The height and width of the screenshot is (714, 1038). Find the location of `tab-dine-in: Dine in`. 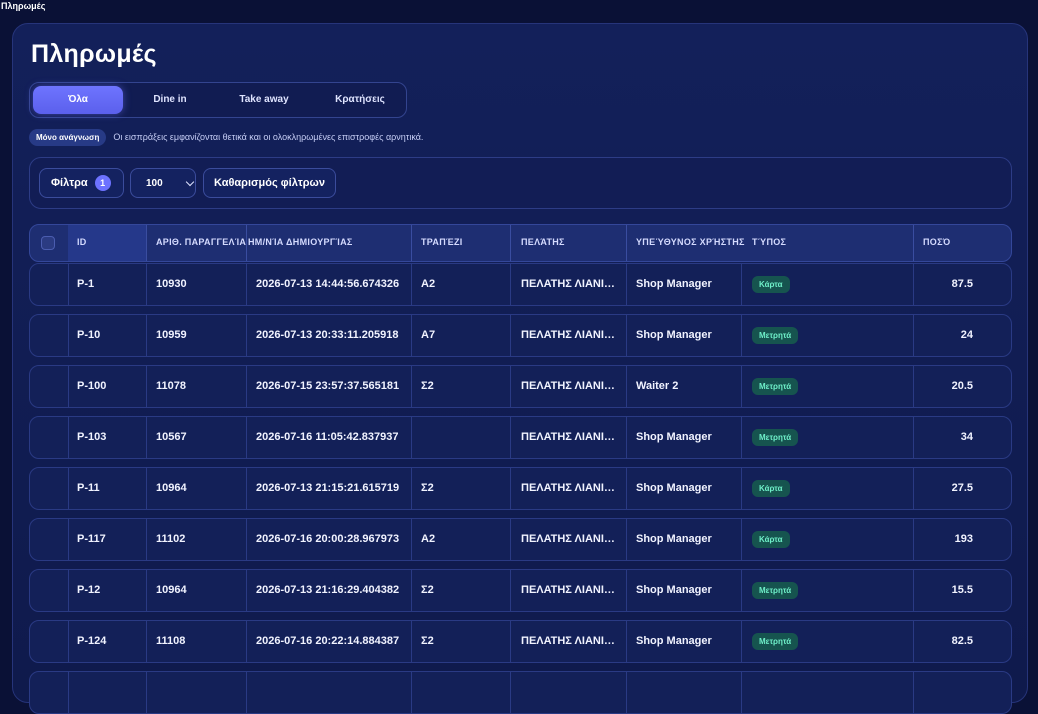

tab-dine-in: Dine in is located at coordinates (170, 100).